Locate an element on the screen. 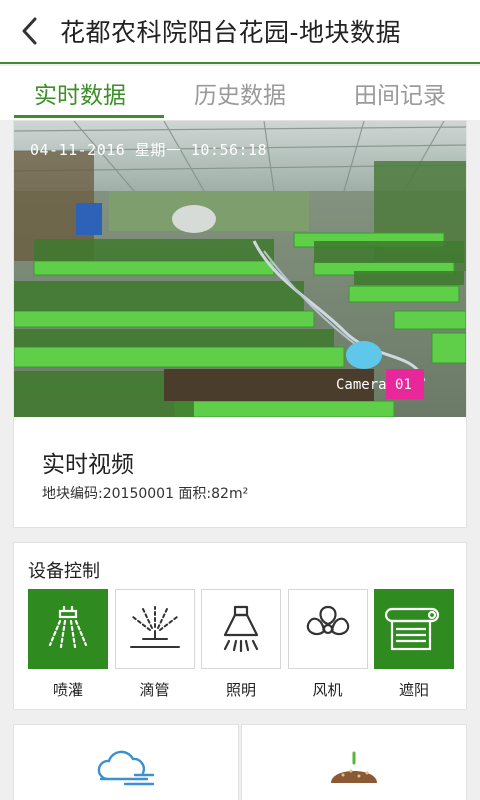 The height and width of the screenshot is (800, 480). device-toggle-sprinkler is located at coordinates (68, 629).